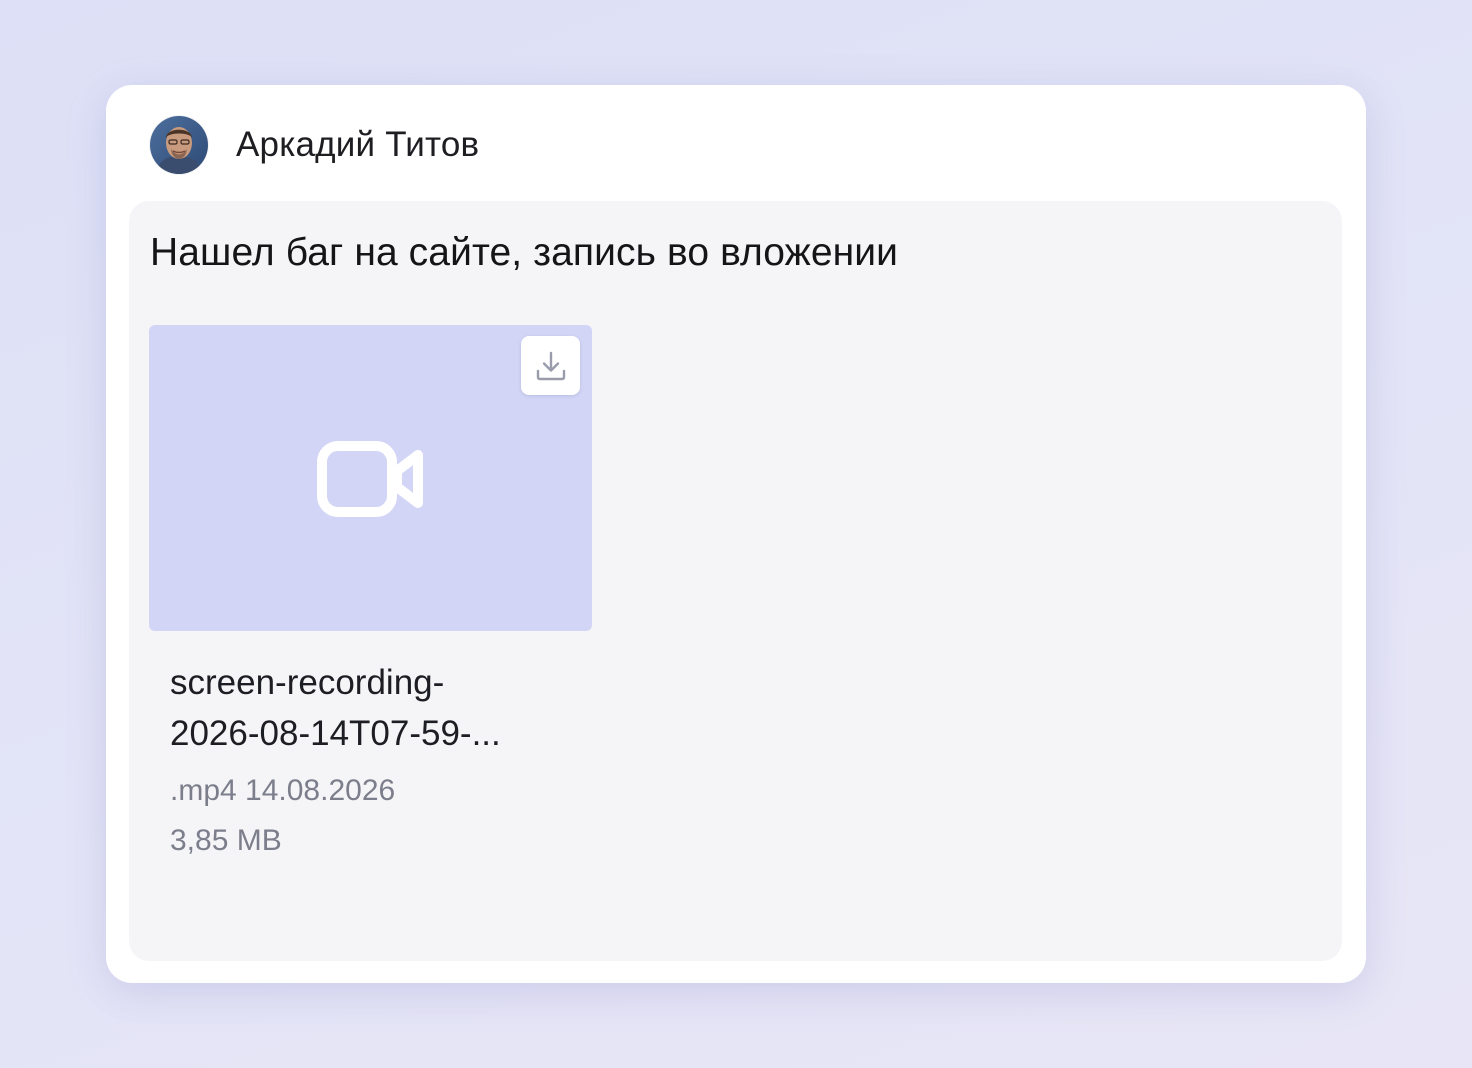  I want to click on download-button, so click(550, 365).